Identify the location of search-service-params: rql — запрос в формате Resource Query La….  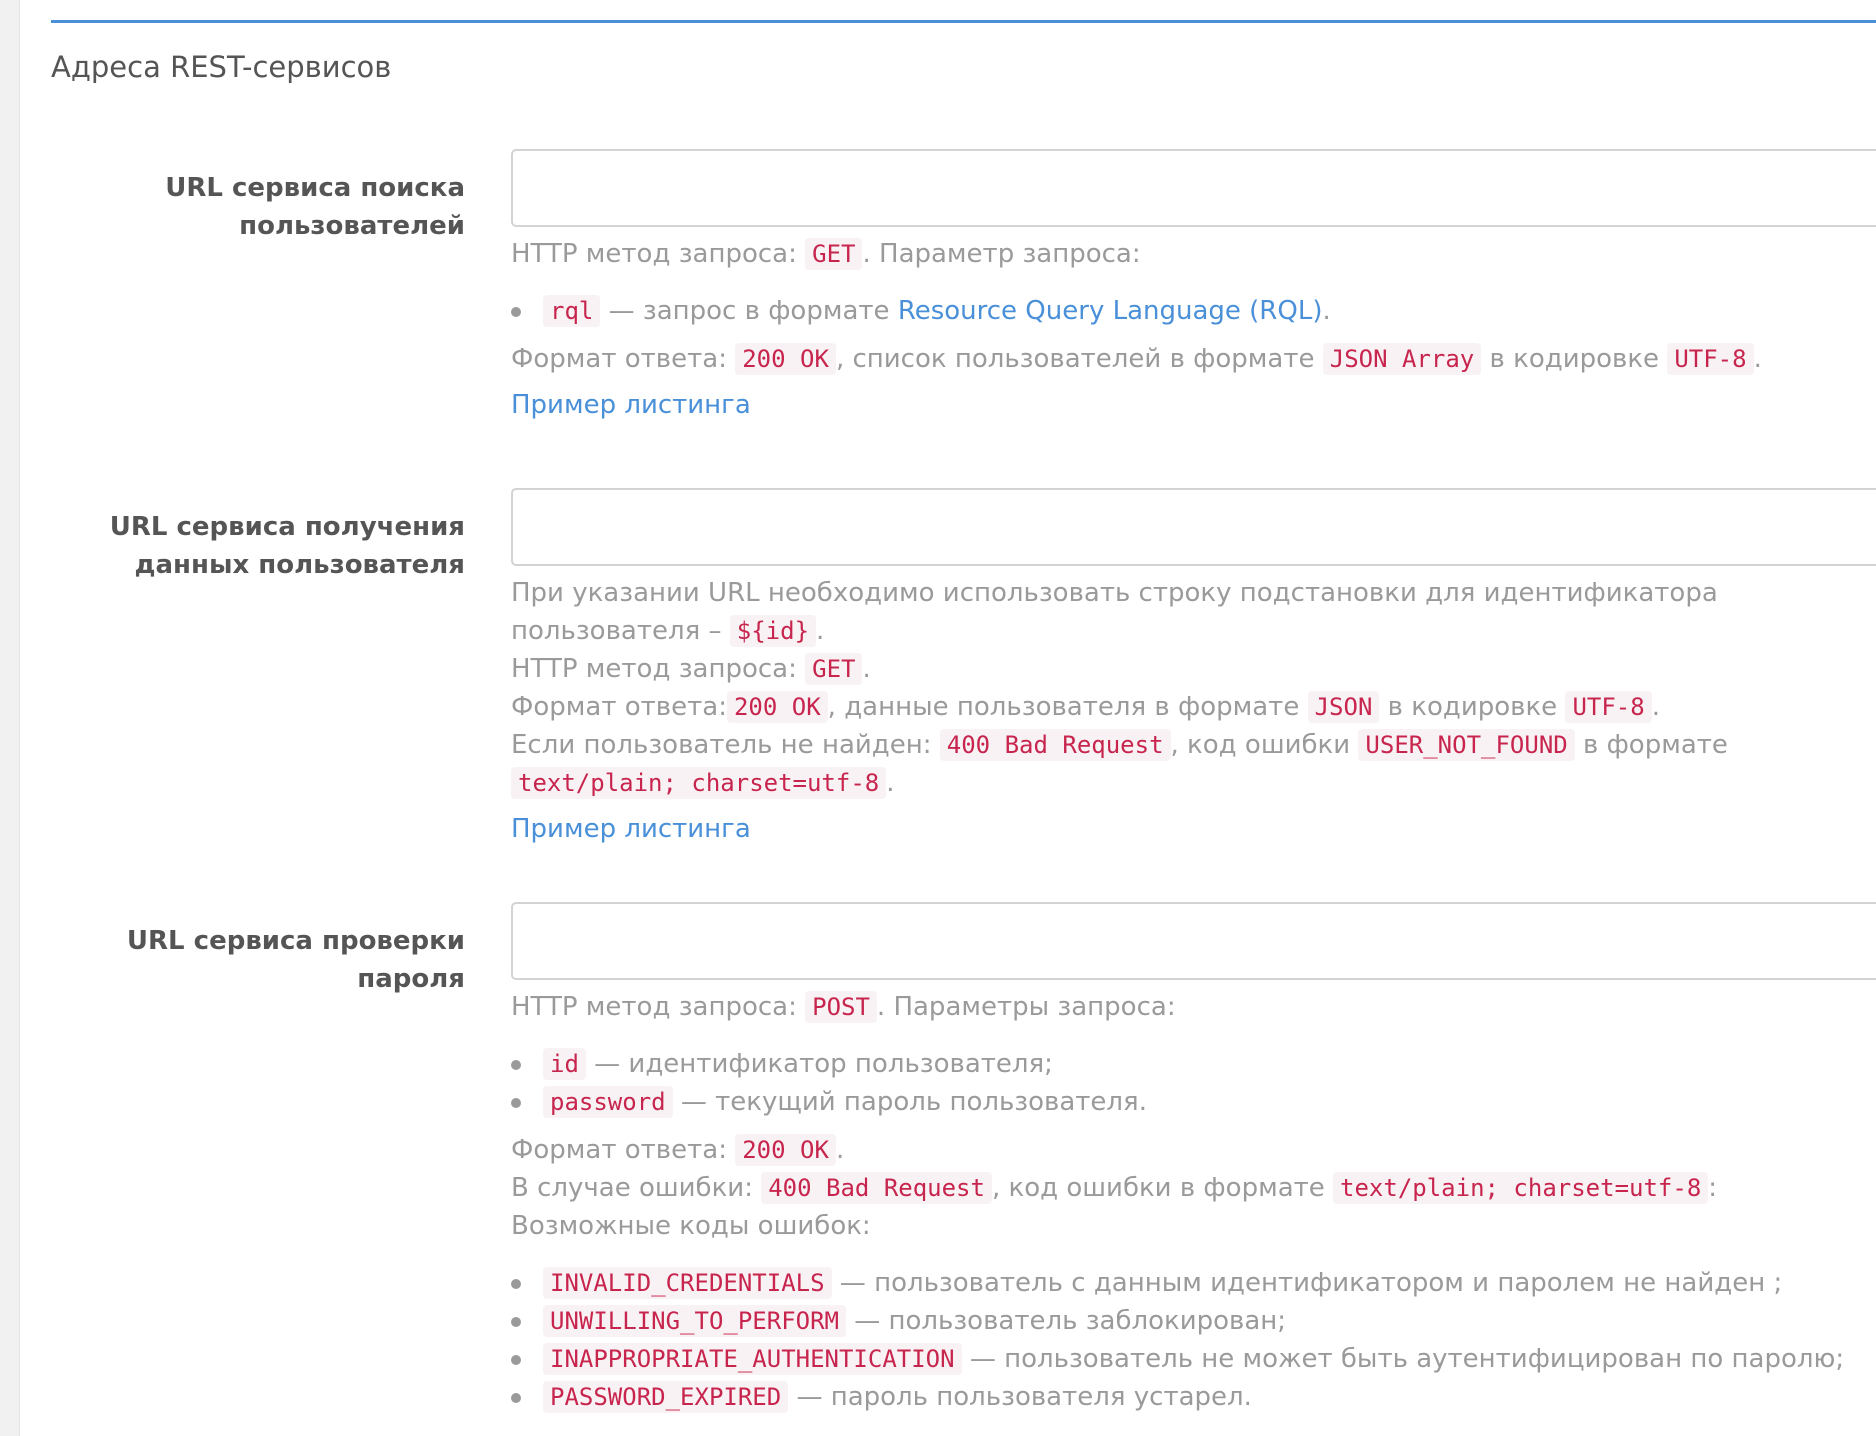
(1193, 311).